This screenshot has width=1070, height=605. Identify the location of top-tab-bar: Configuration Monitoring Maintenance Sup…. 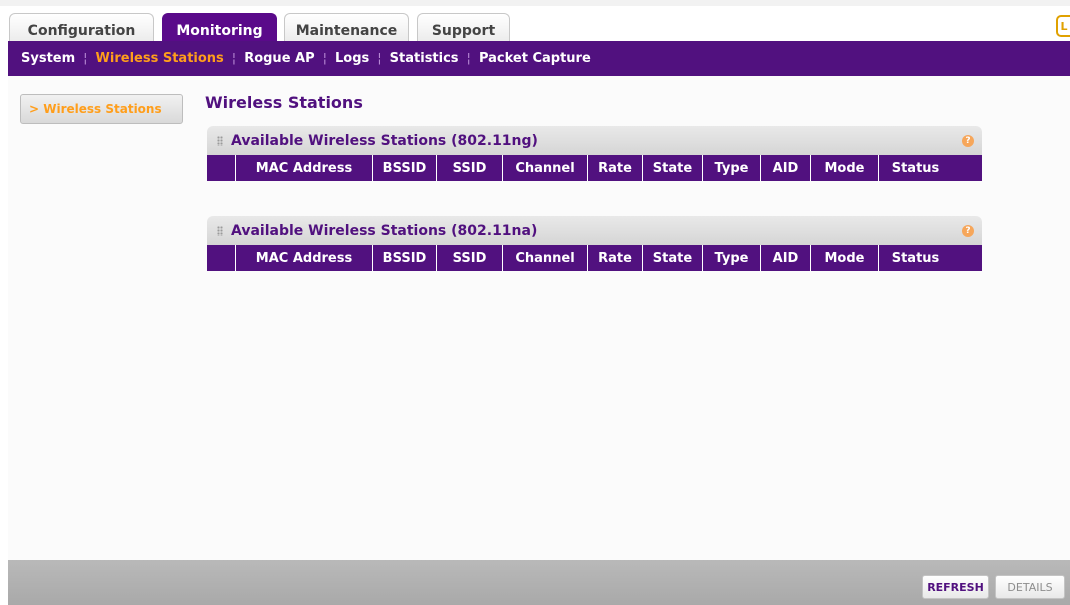
(535, 23).